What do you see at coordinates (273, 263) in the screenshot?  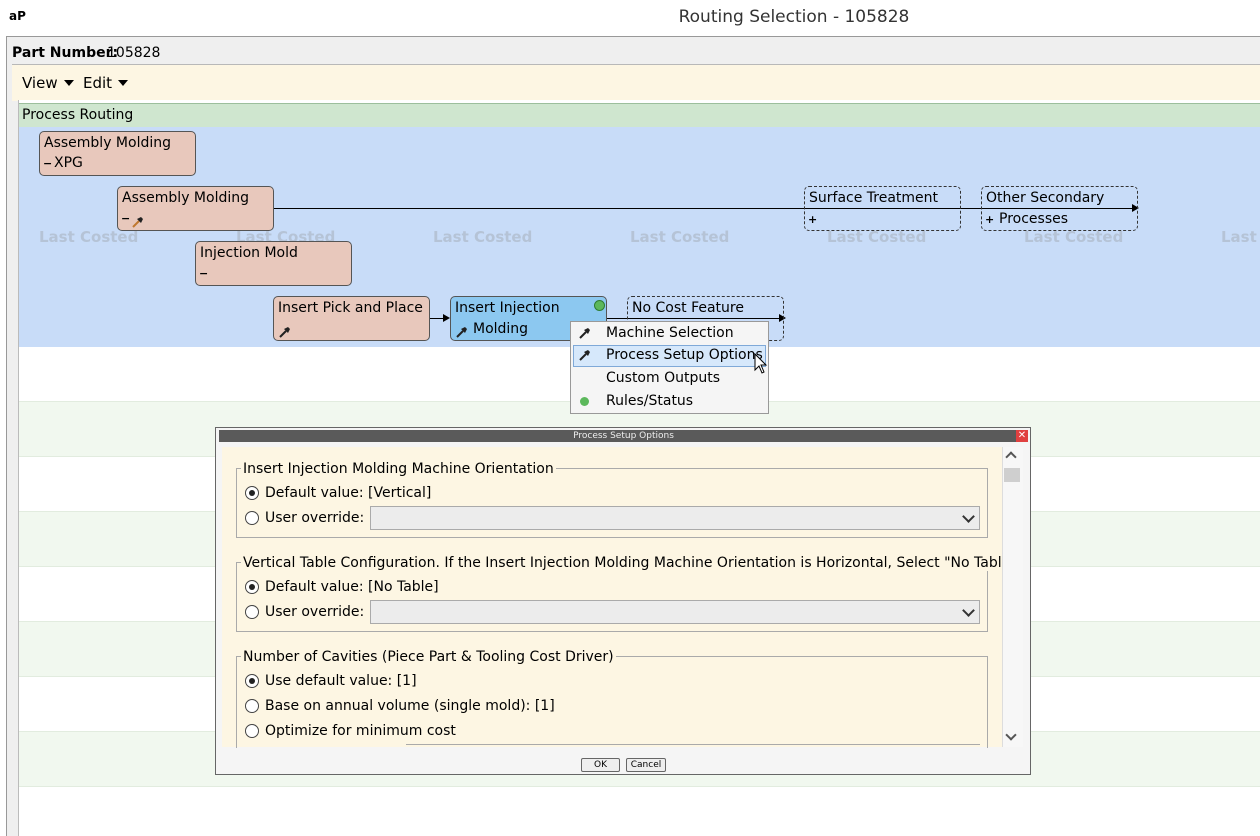 I see `process-node-injection-mold: Injection Mold −` at bounding box center [273, 263].